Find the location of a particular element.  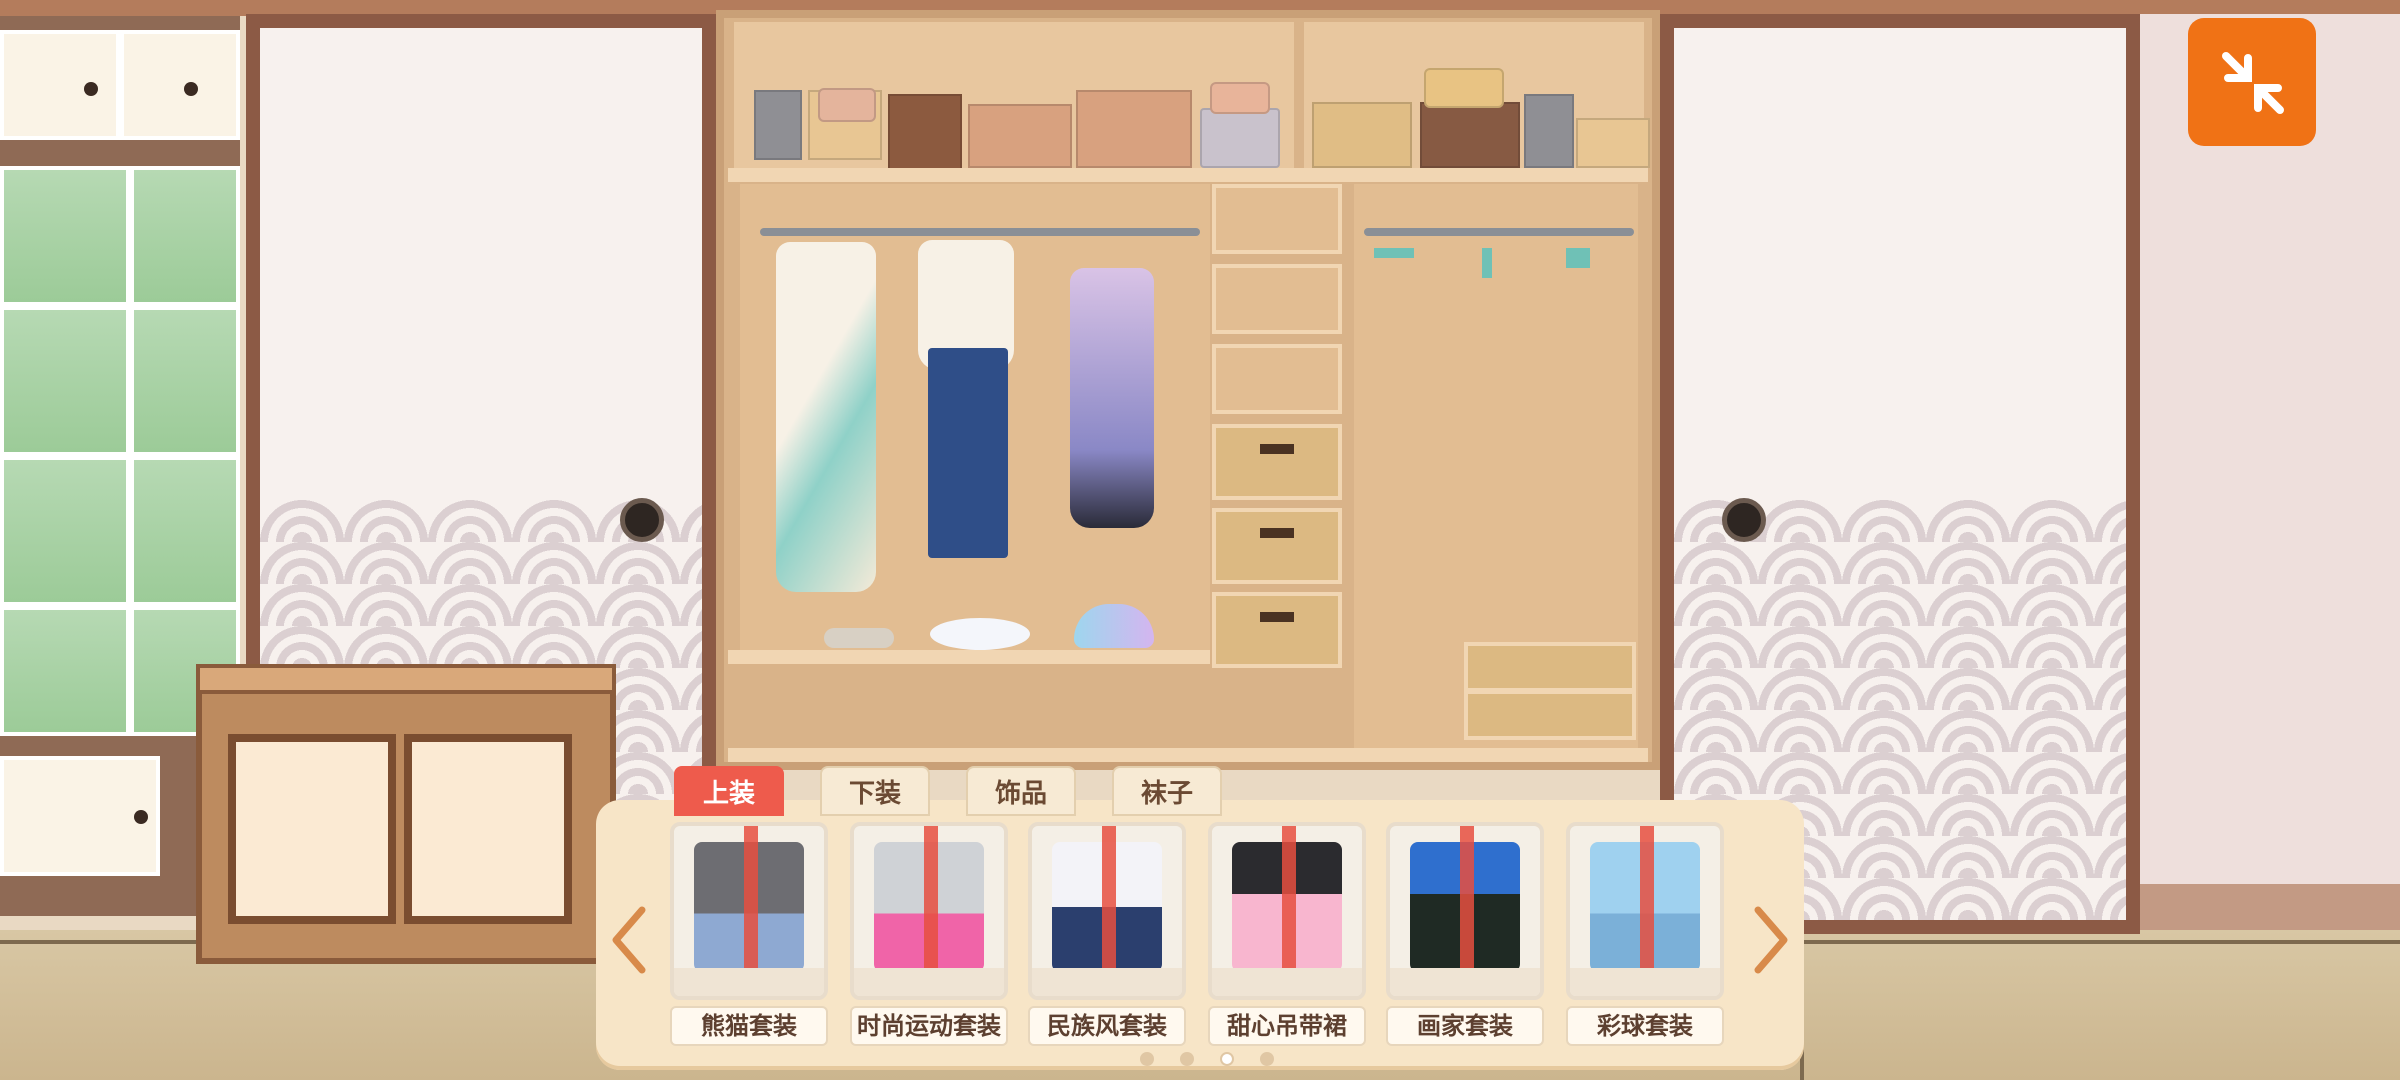

collapse-button is located at coordinates (2252, 82).